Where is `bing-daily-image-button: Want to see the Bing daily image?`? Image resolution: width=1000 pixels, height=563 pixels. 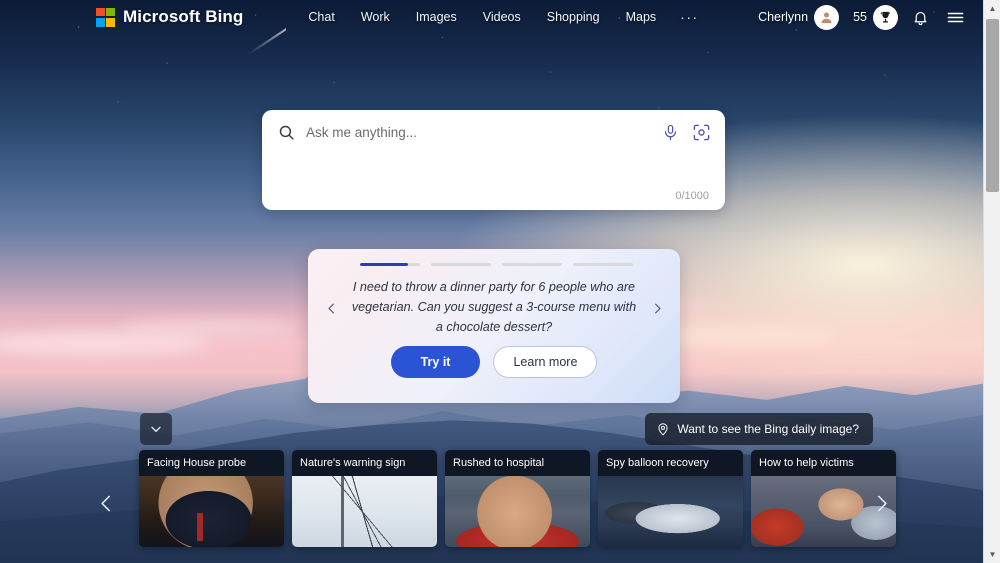 bing-daily-image-button: Want to see the Bing daily image? is located at coordinates (759, 429).